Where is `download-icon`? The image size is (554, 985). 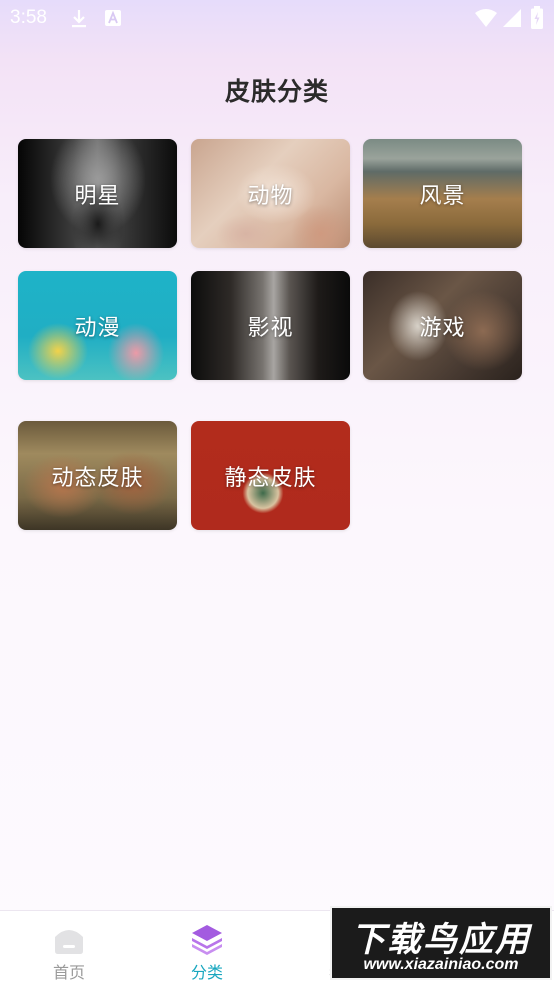
download-icon is located at coordinates (79, 19).